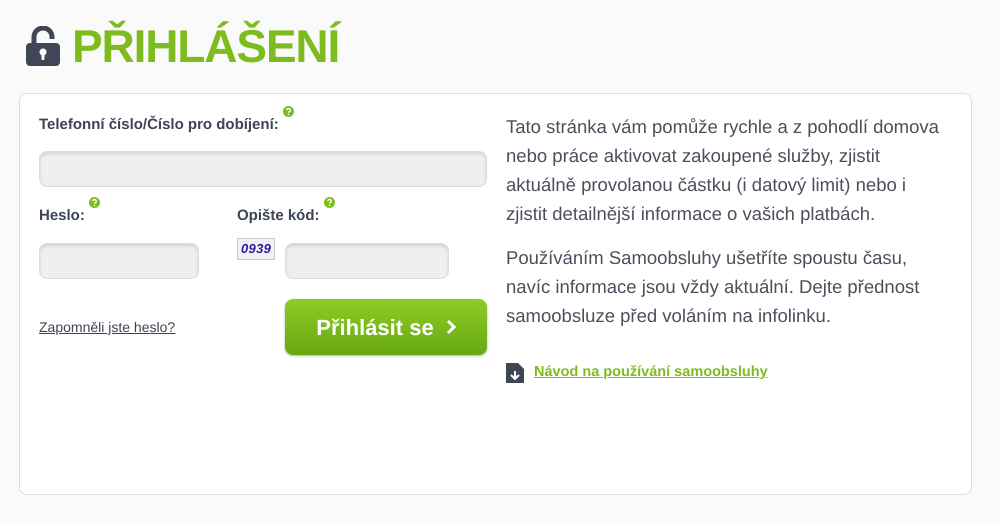 The width and height of the screenshot is (1000, 524). I want to click on chevron-right-icon, so click(451, 327).